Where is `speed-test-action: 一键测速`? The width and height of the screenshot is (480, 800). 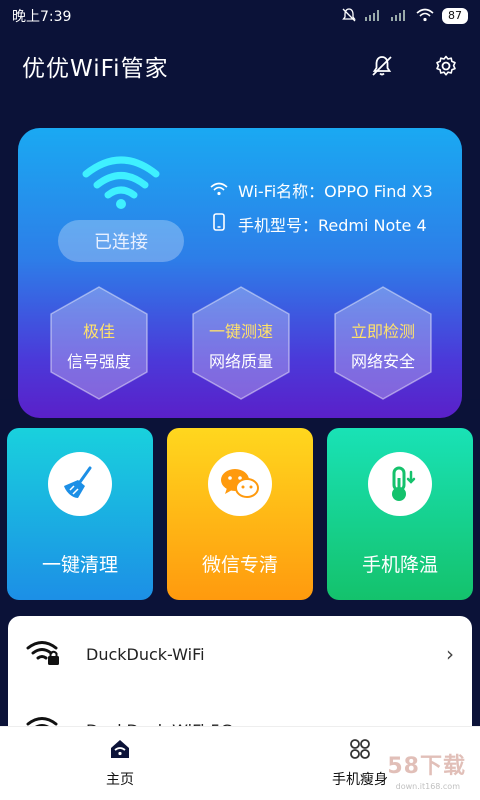
speed-test-action: 一键测速 is located at coordinates (240, 331).